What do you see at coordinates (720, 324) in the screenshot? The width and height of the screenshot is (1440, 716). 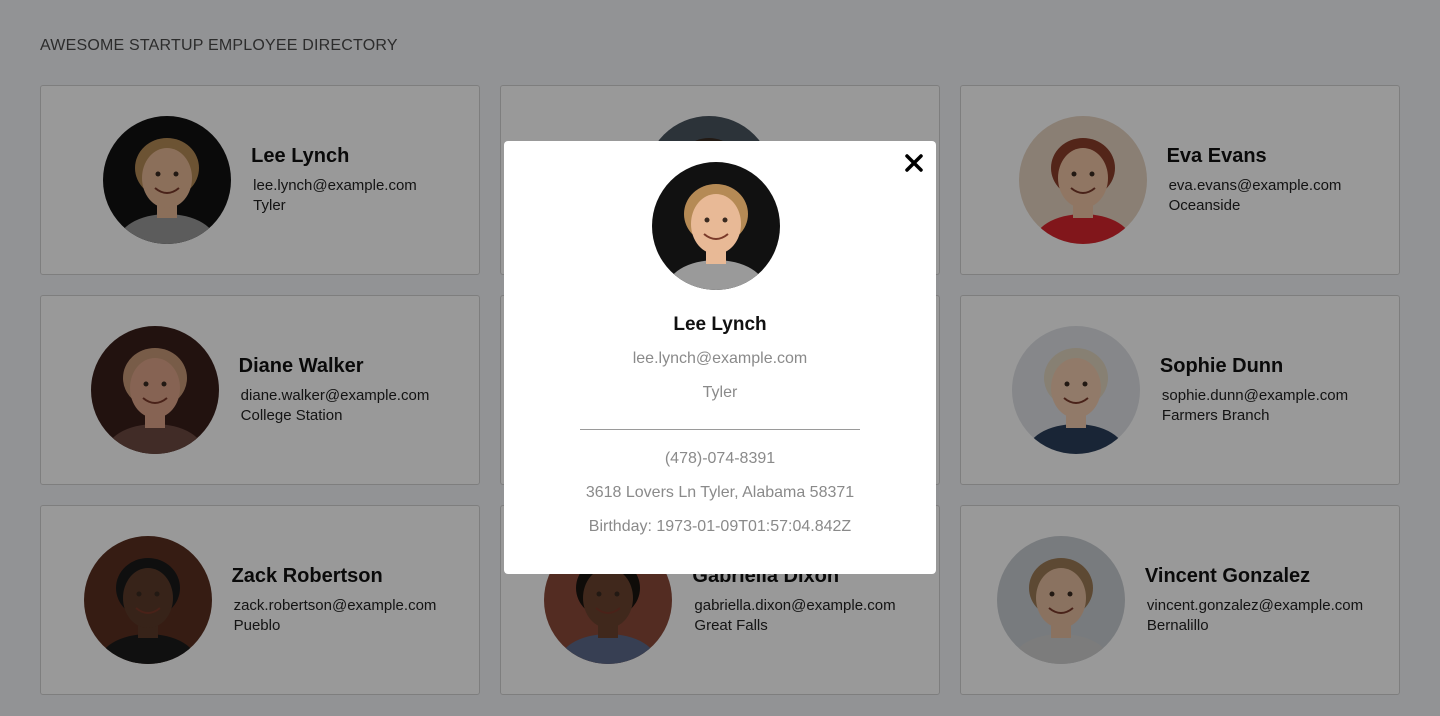 I see `modal-name: Lee Lynch` at bounding box center [720, 324].